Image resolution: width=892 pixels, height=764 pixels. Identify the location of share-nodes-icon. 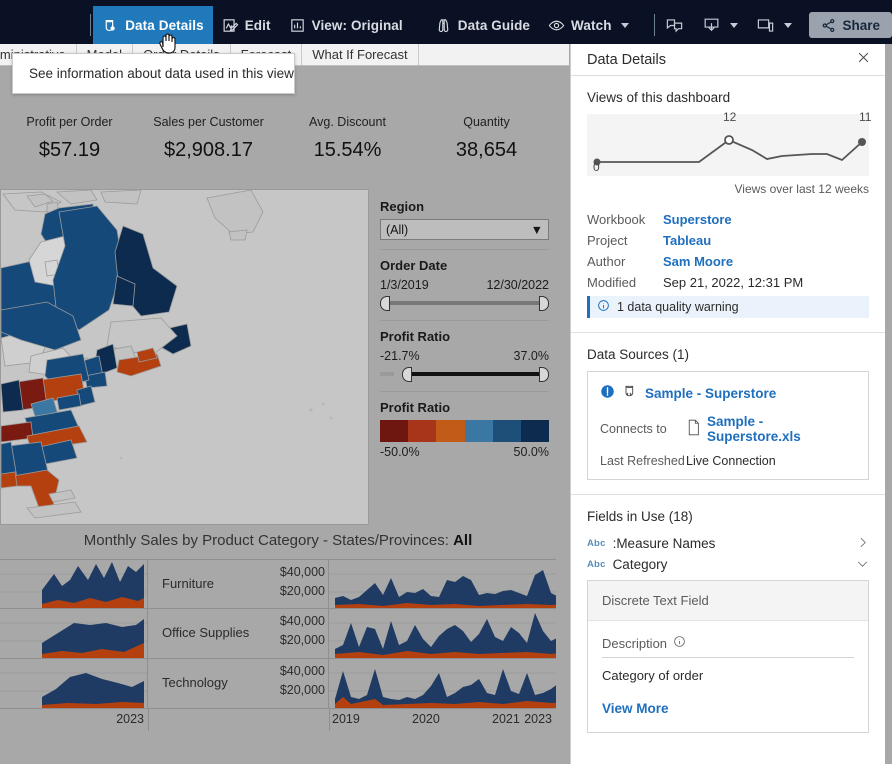
(828, 25).